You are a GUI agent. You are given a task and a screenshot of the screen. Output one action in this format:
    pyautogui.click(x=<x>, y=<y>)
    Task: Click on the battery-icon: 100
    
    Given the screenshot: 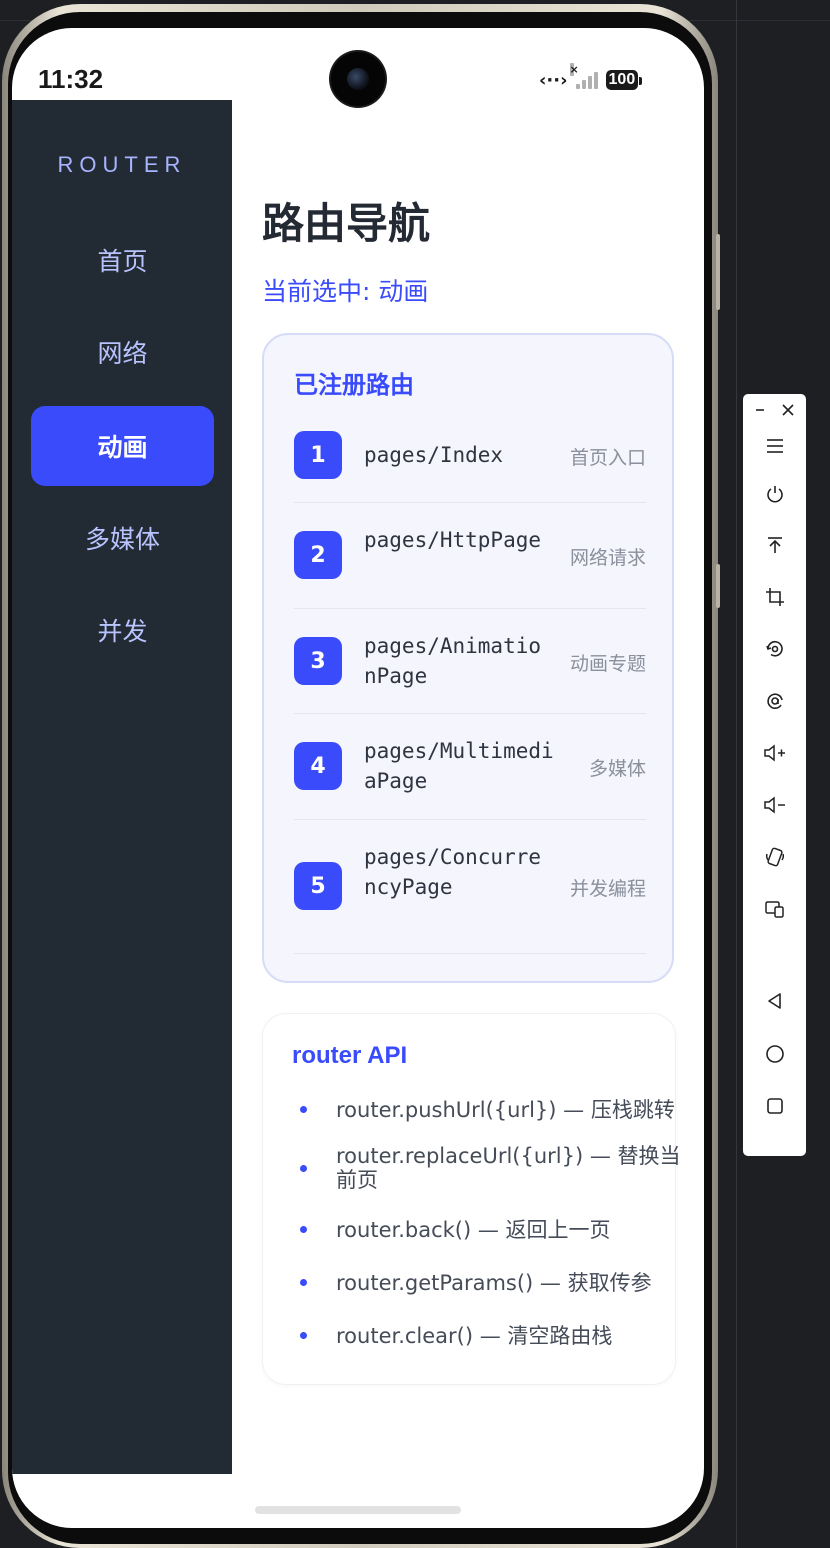 What is the action you would take?
    pyautogui.click(x=623, y=80)
    